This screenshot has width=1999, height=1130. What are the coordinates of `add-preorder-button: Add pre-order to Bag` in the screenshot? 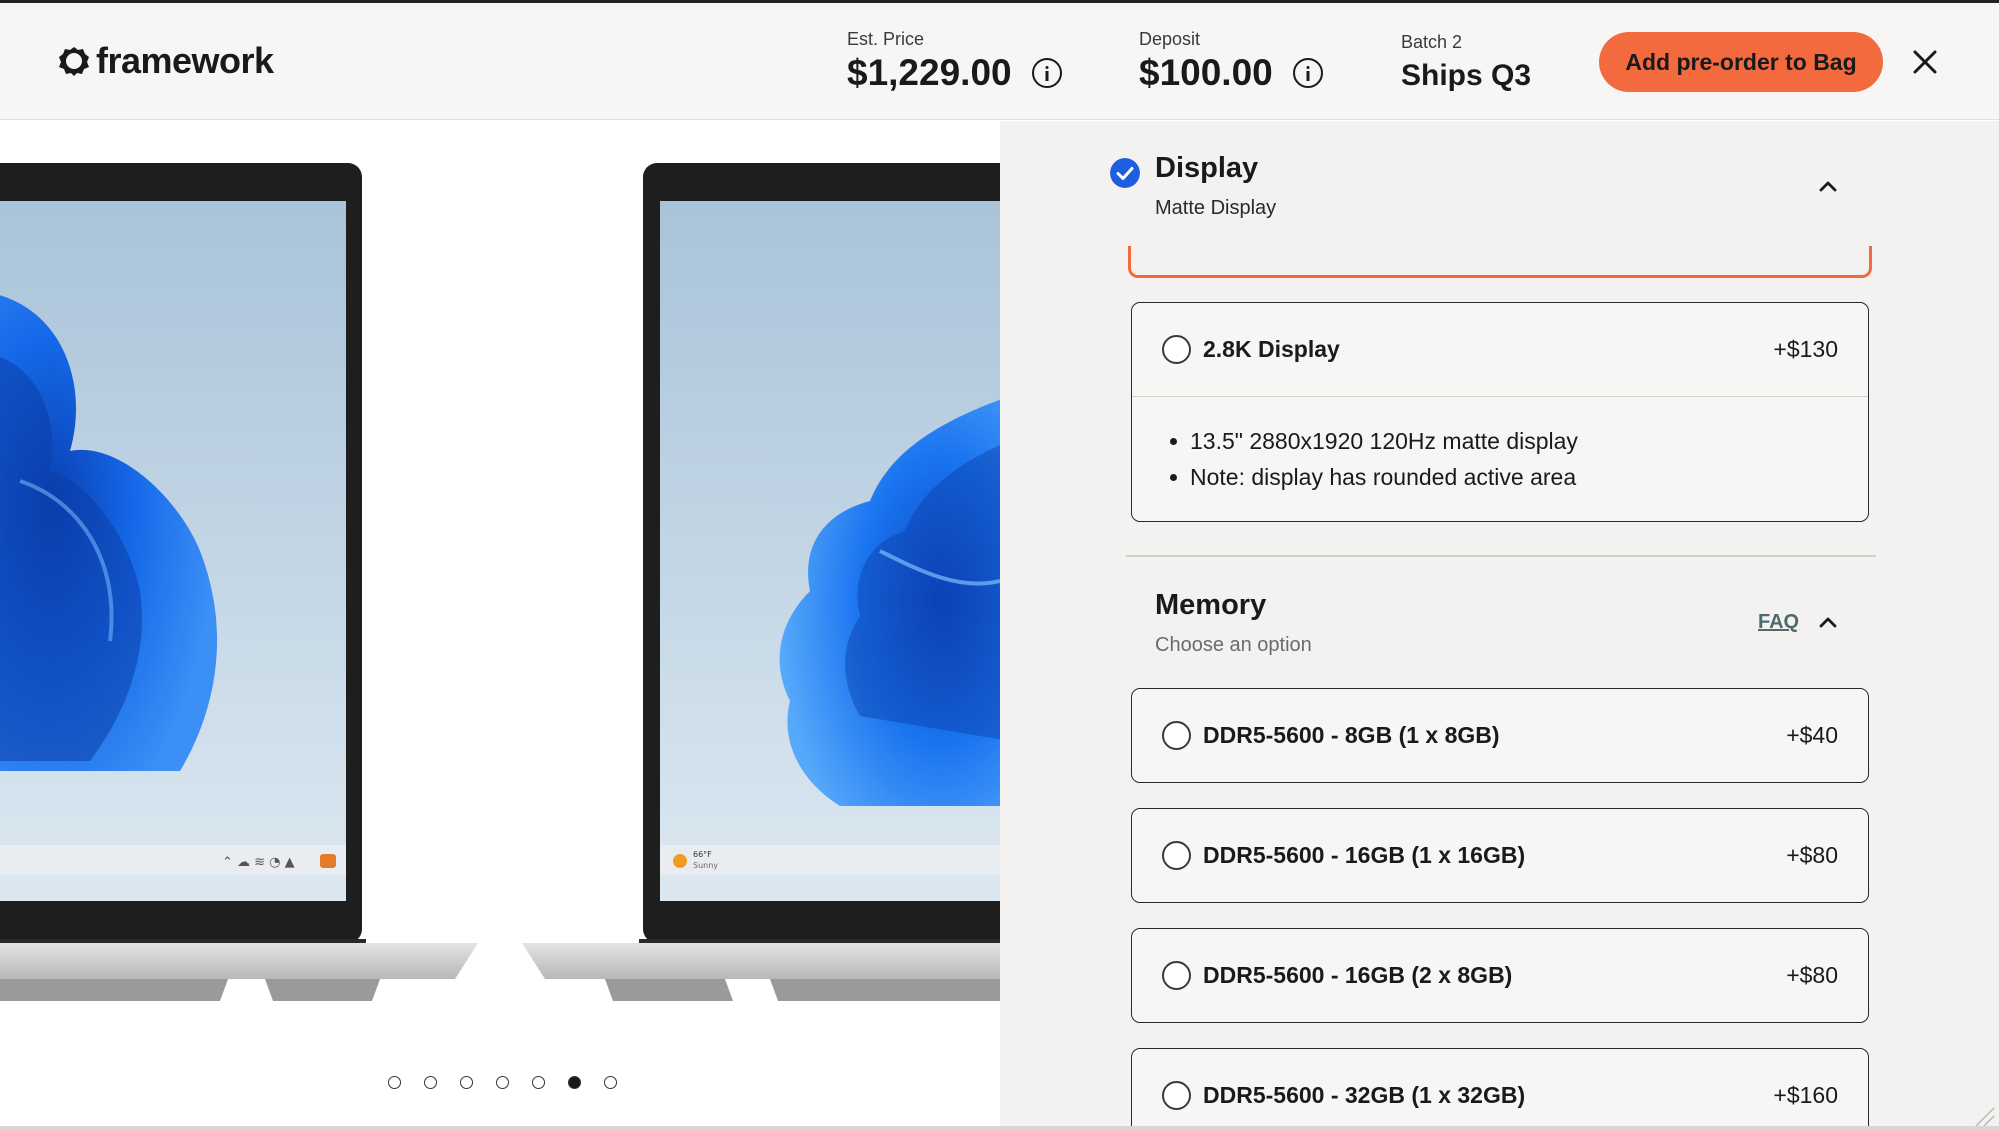 It's located at (1741, 62).